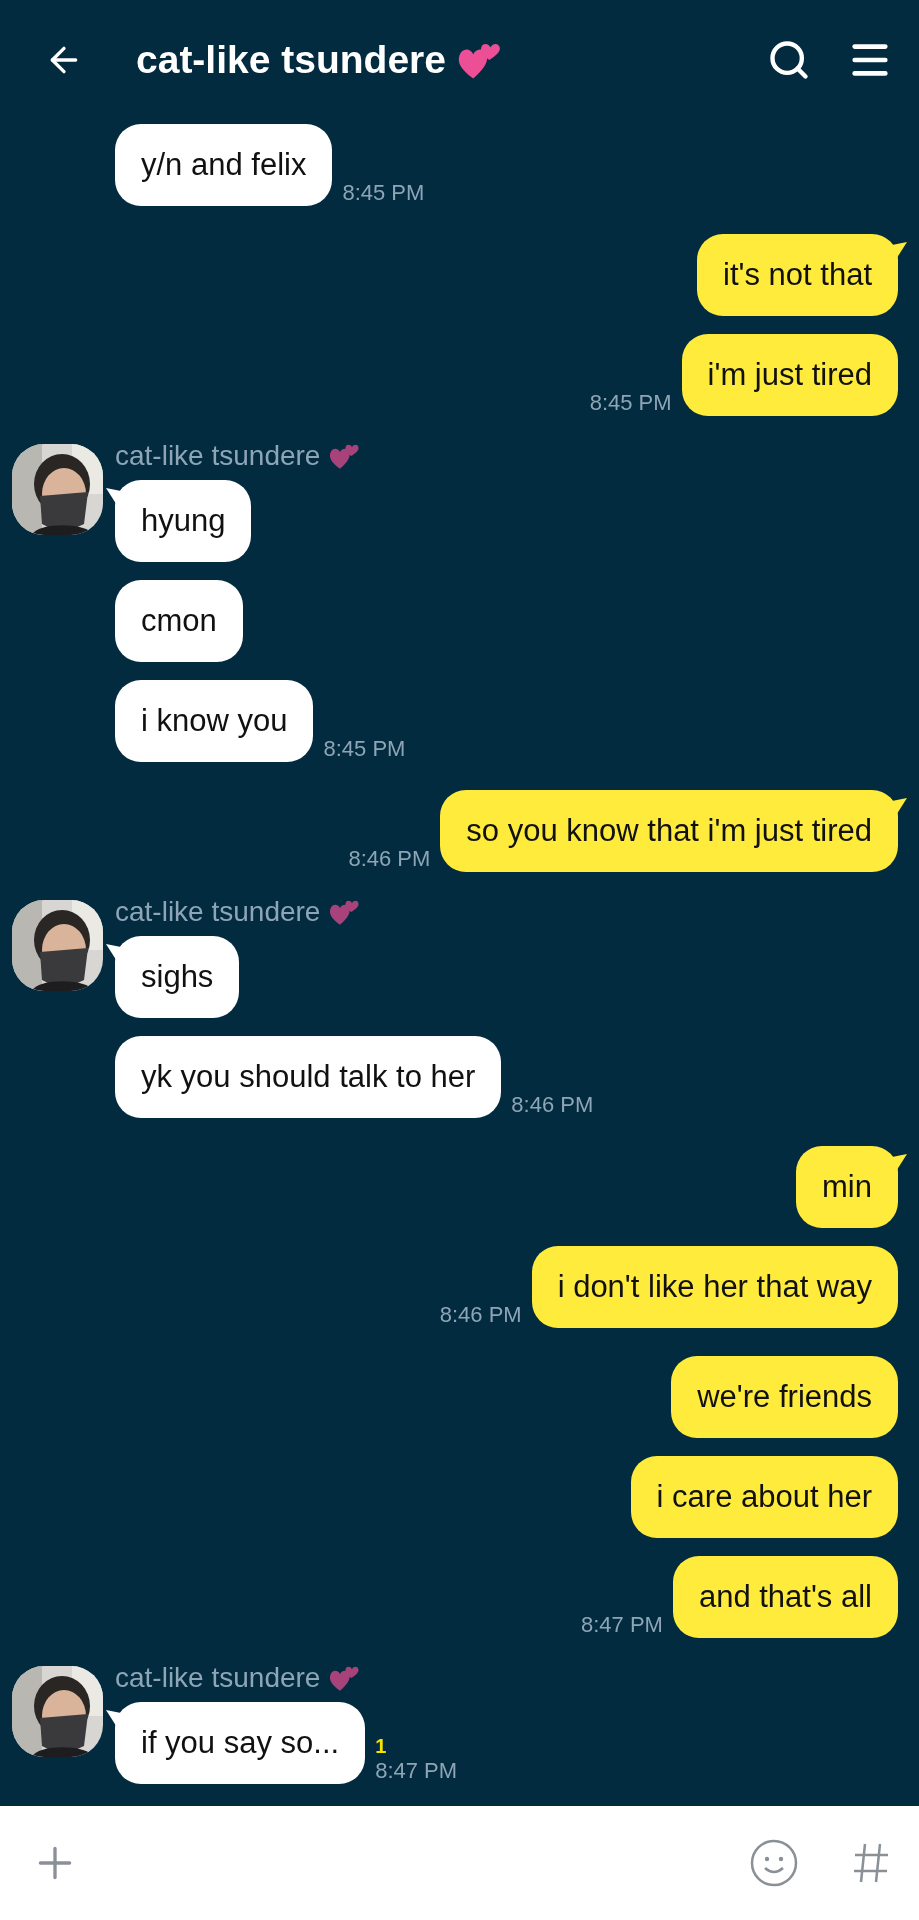  What do you see at coordinates (764, 1497) in the screenshot?
I see `message-bubble: i care about her` at bounding box center [764, 1497].